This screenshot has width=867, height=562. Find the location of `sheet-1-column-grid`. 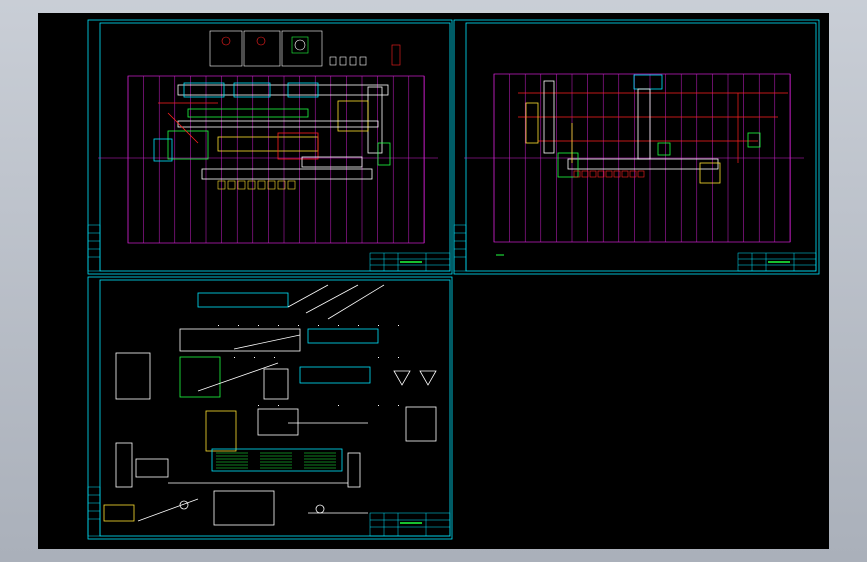

sheet-1-column-grid is located at coordinates (276, 159).